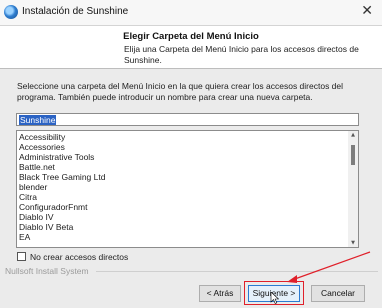 The width and height of the screenshot is (382, 308). What do you see at coordinates (329, 267) in the screenshot?
I see `annotation-arrow-icon` at bounding box center [329, 267].